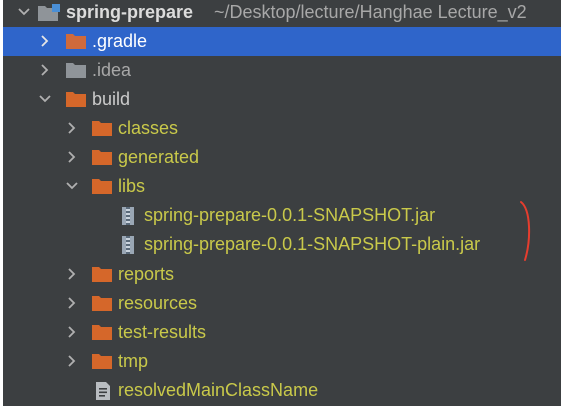 This screenshot has height=406, width=566. I want to click on tree-row-tmp: tmp, so click(282, 361).